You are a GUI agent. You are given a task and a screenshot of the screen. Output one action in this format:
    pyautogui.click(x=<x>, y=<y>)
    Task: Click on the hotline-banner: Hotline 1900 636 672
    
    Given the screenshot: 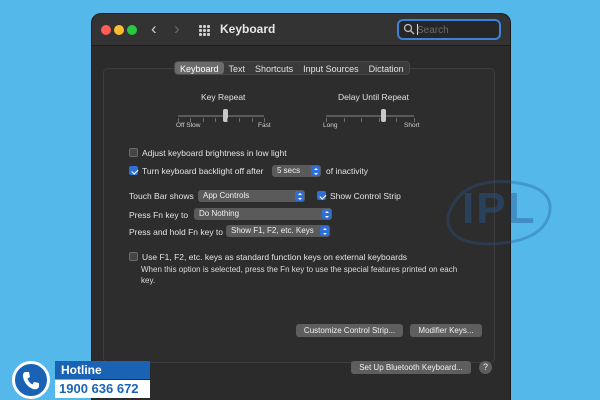 What is the action you would take?
    pyautogui.click(x=75, y=376)
    